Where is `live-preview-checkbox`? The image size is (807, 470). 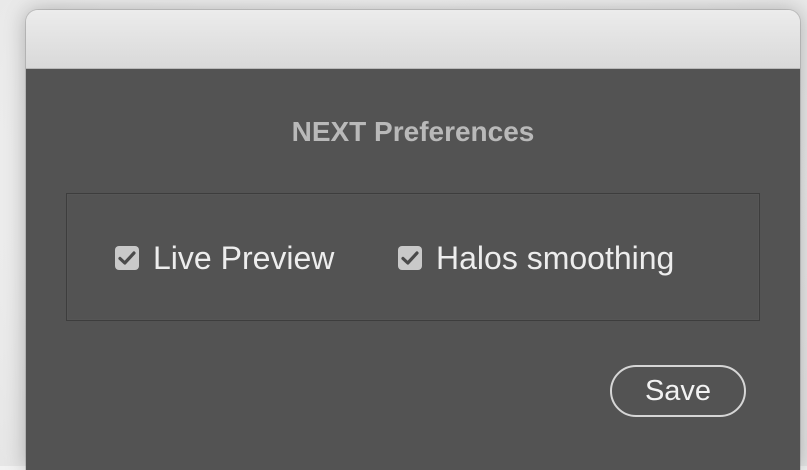 live-preview-checkbox is located at coordinates (127, 258).